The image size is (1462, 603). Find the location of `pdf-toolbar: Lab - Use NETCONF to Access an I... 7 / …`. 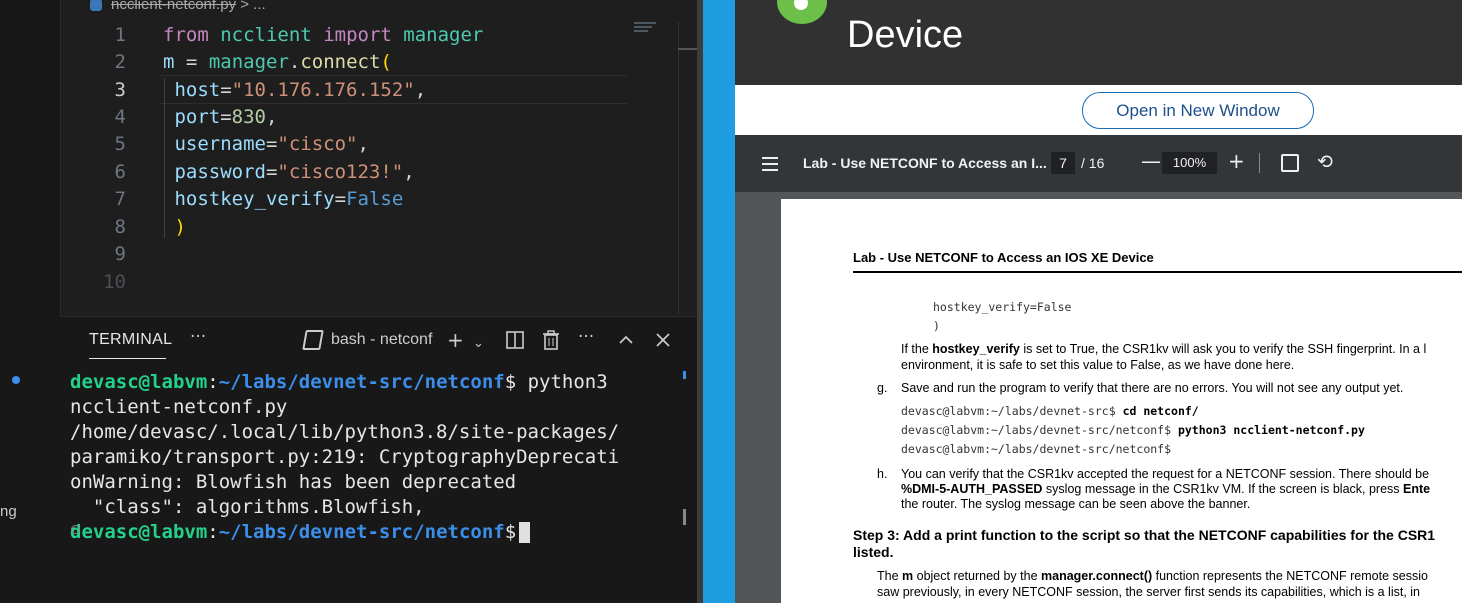

pdf-toolbar: Lab - Use NETCONF to Access an I... 7 / … is located at coordinates (1098, 163).